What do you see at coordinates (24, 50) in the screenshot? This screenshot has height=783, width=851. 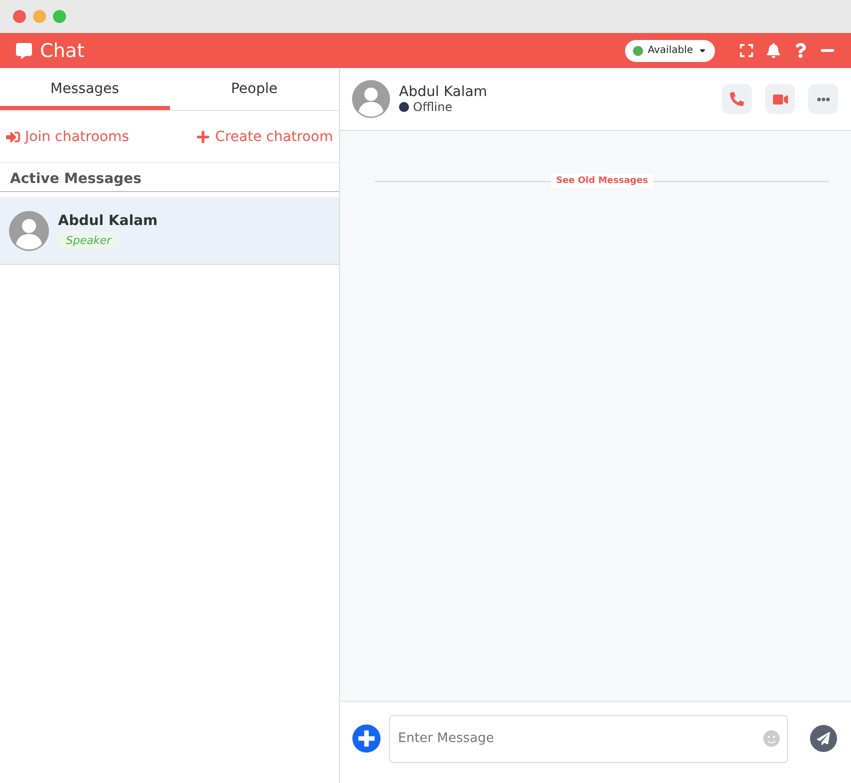 I see `chat-icon` at bounding box center [24, 50].